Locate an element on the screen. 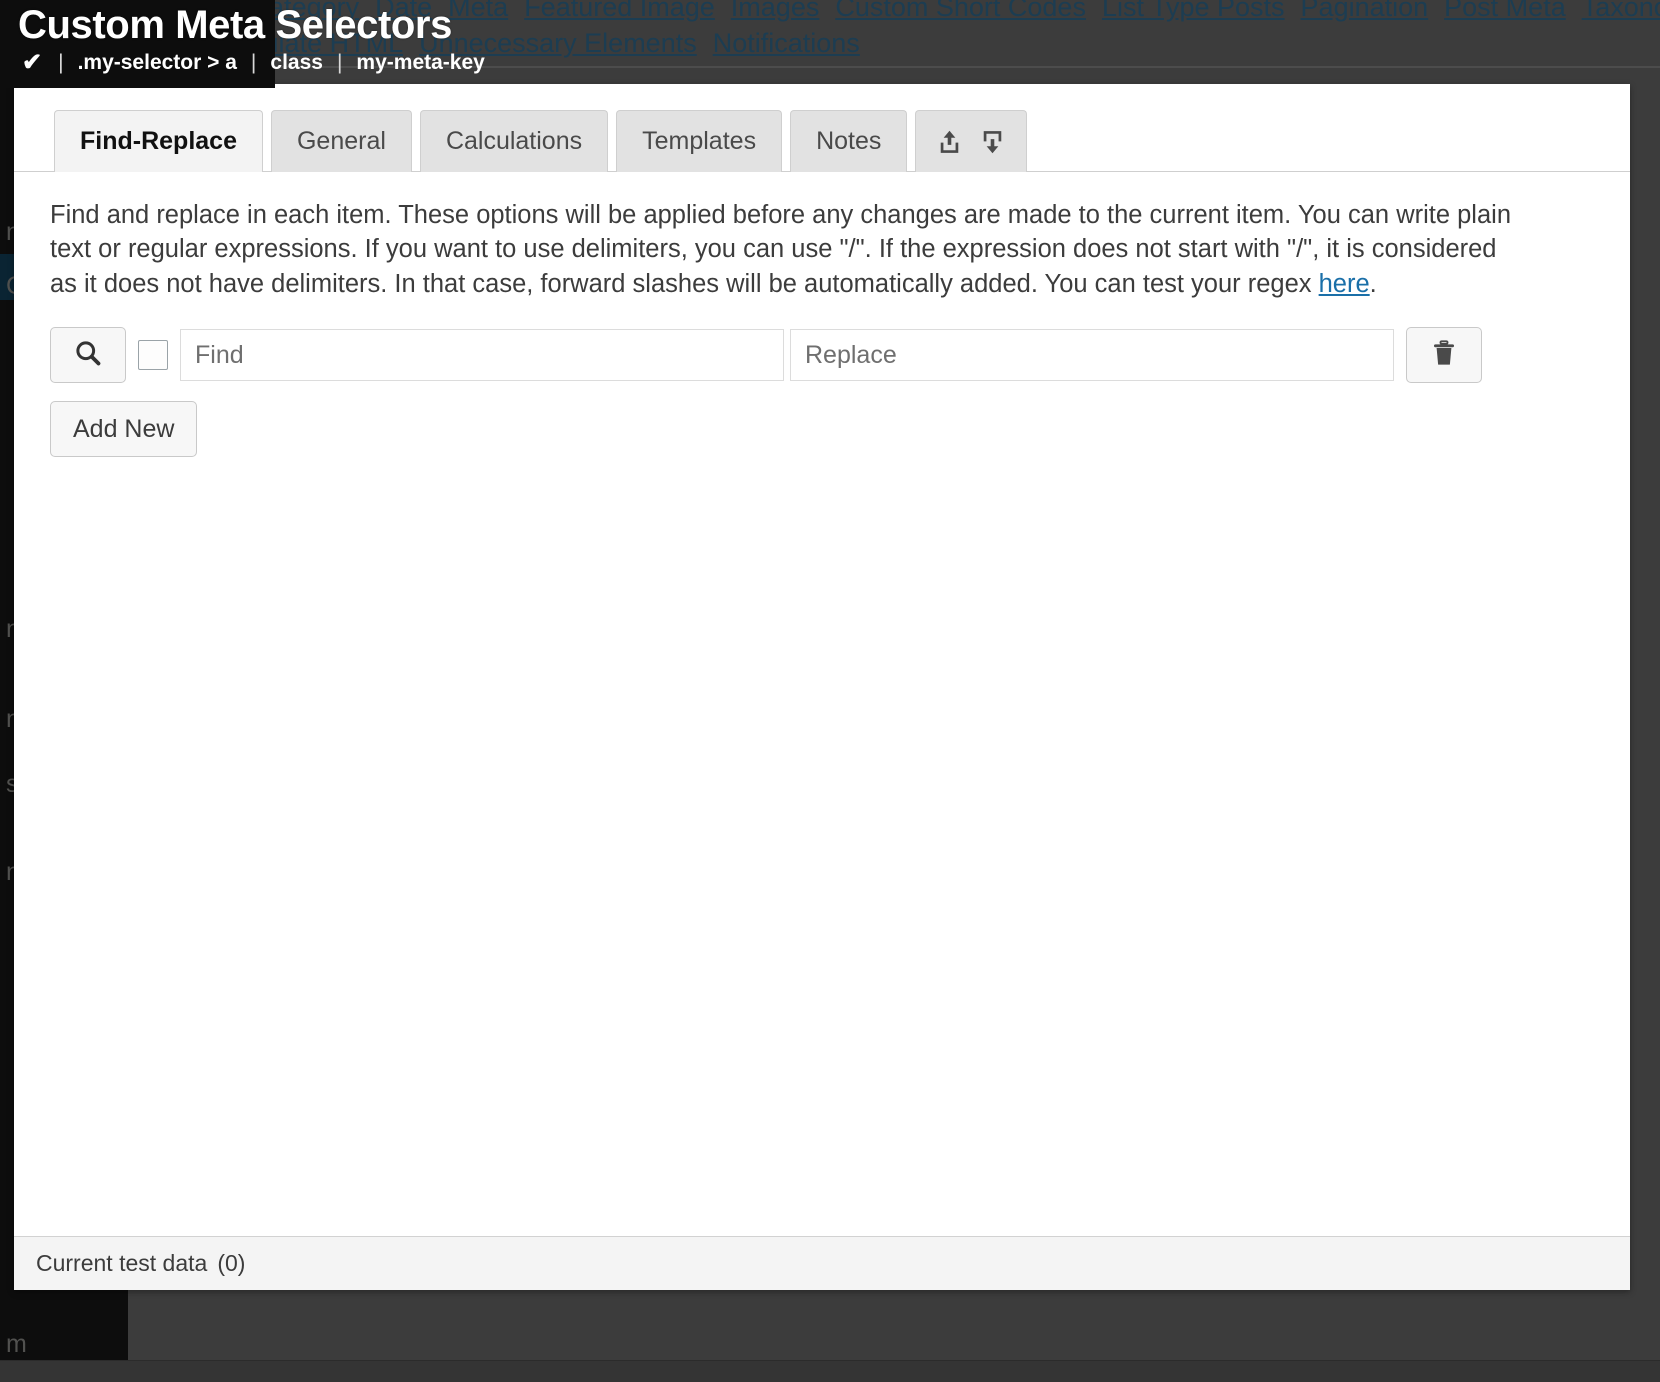  tab-general: General is located at coordinates (341, 141).